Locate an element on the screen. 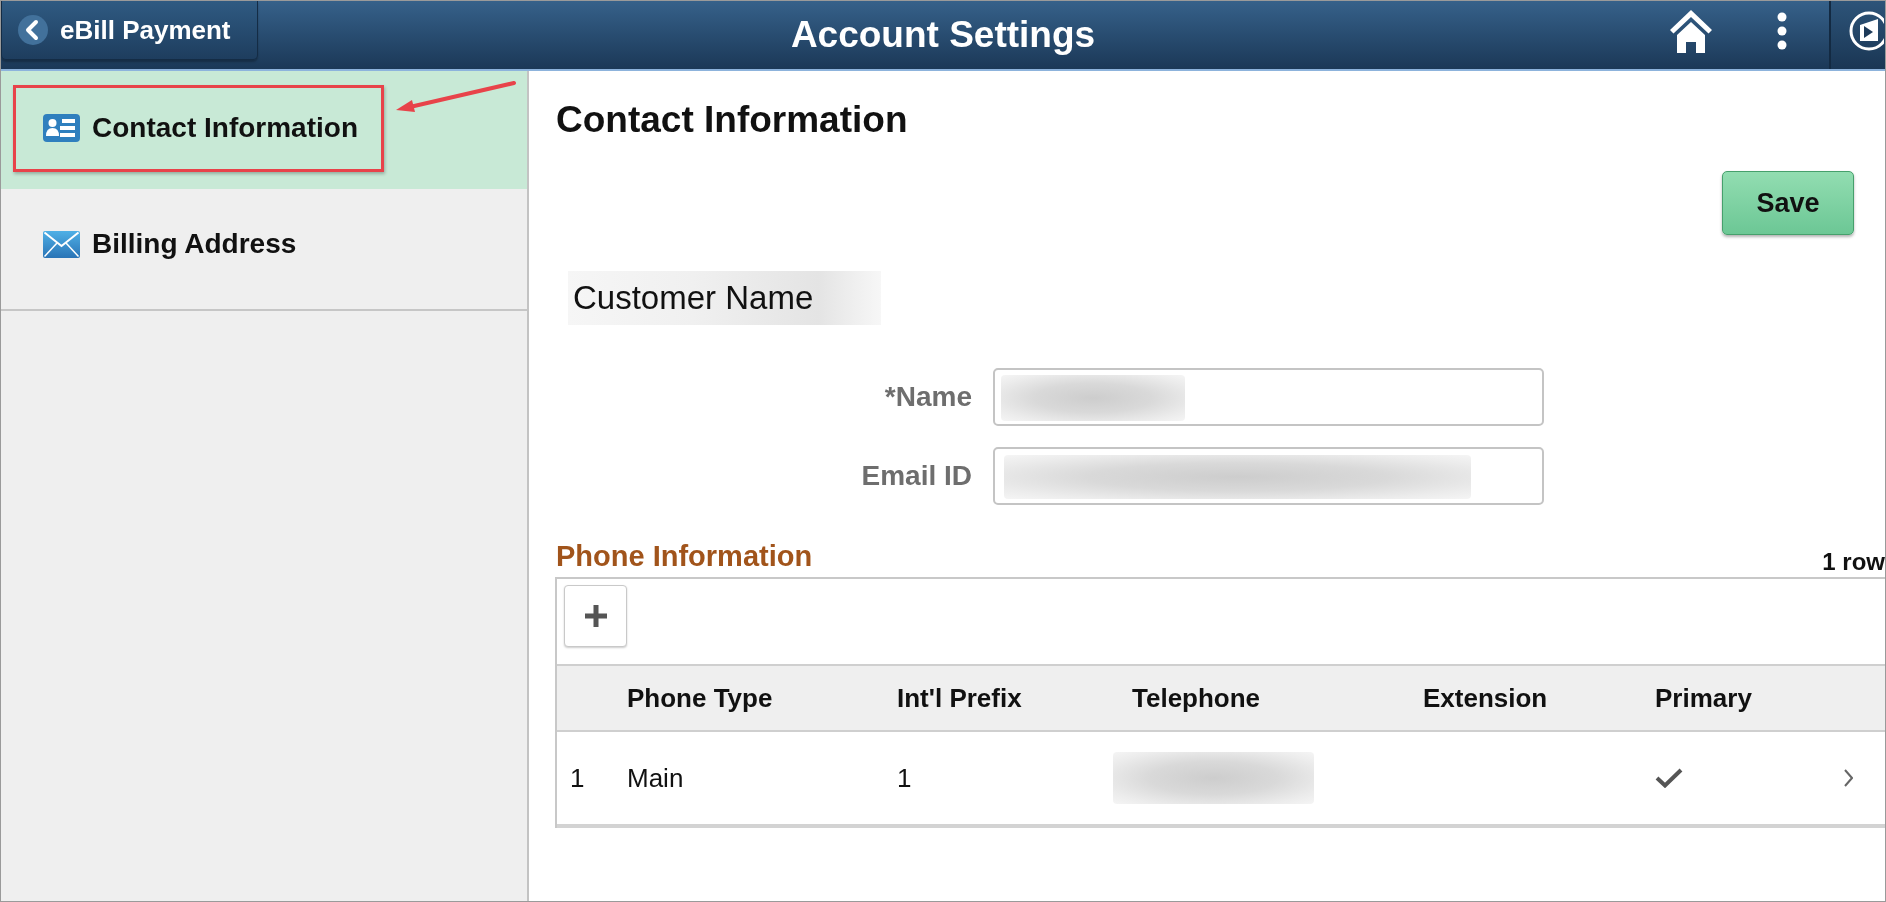  row-number: 1 is located at coordinates (577, 778).